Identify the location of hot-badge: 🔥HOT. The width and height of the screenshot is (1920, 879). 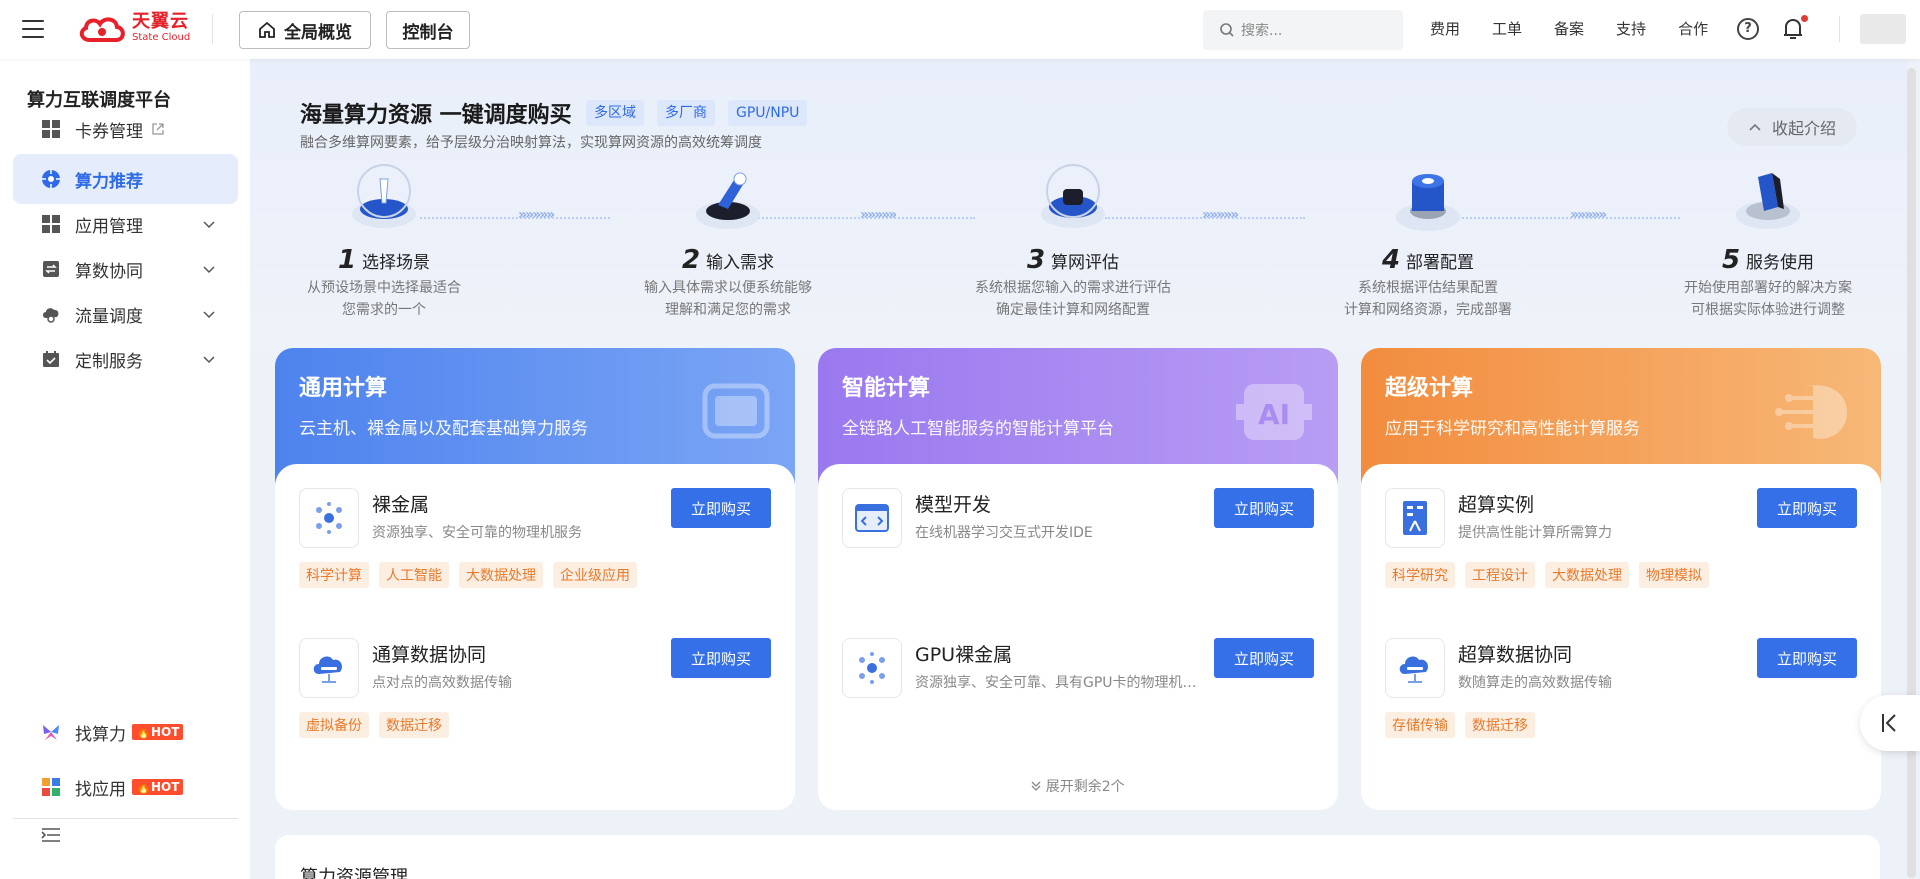
(158, 732).